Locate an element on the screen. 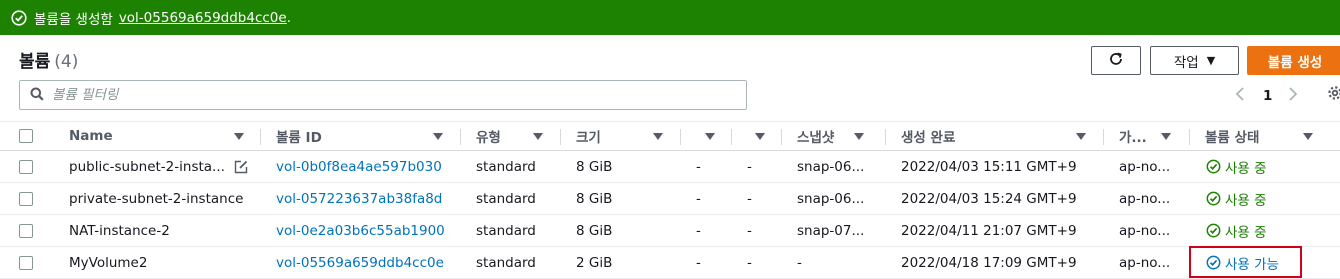 Image resolution: width=1340 pixels, height=279 pixels. row-size: 2 GiB is located at coordinates (594, 262).